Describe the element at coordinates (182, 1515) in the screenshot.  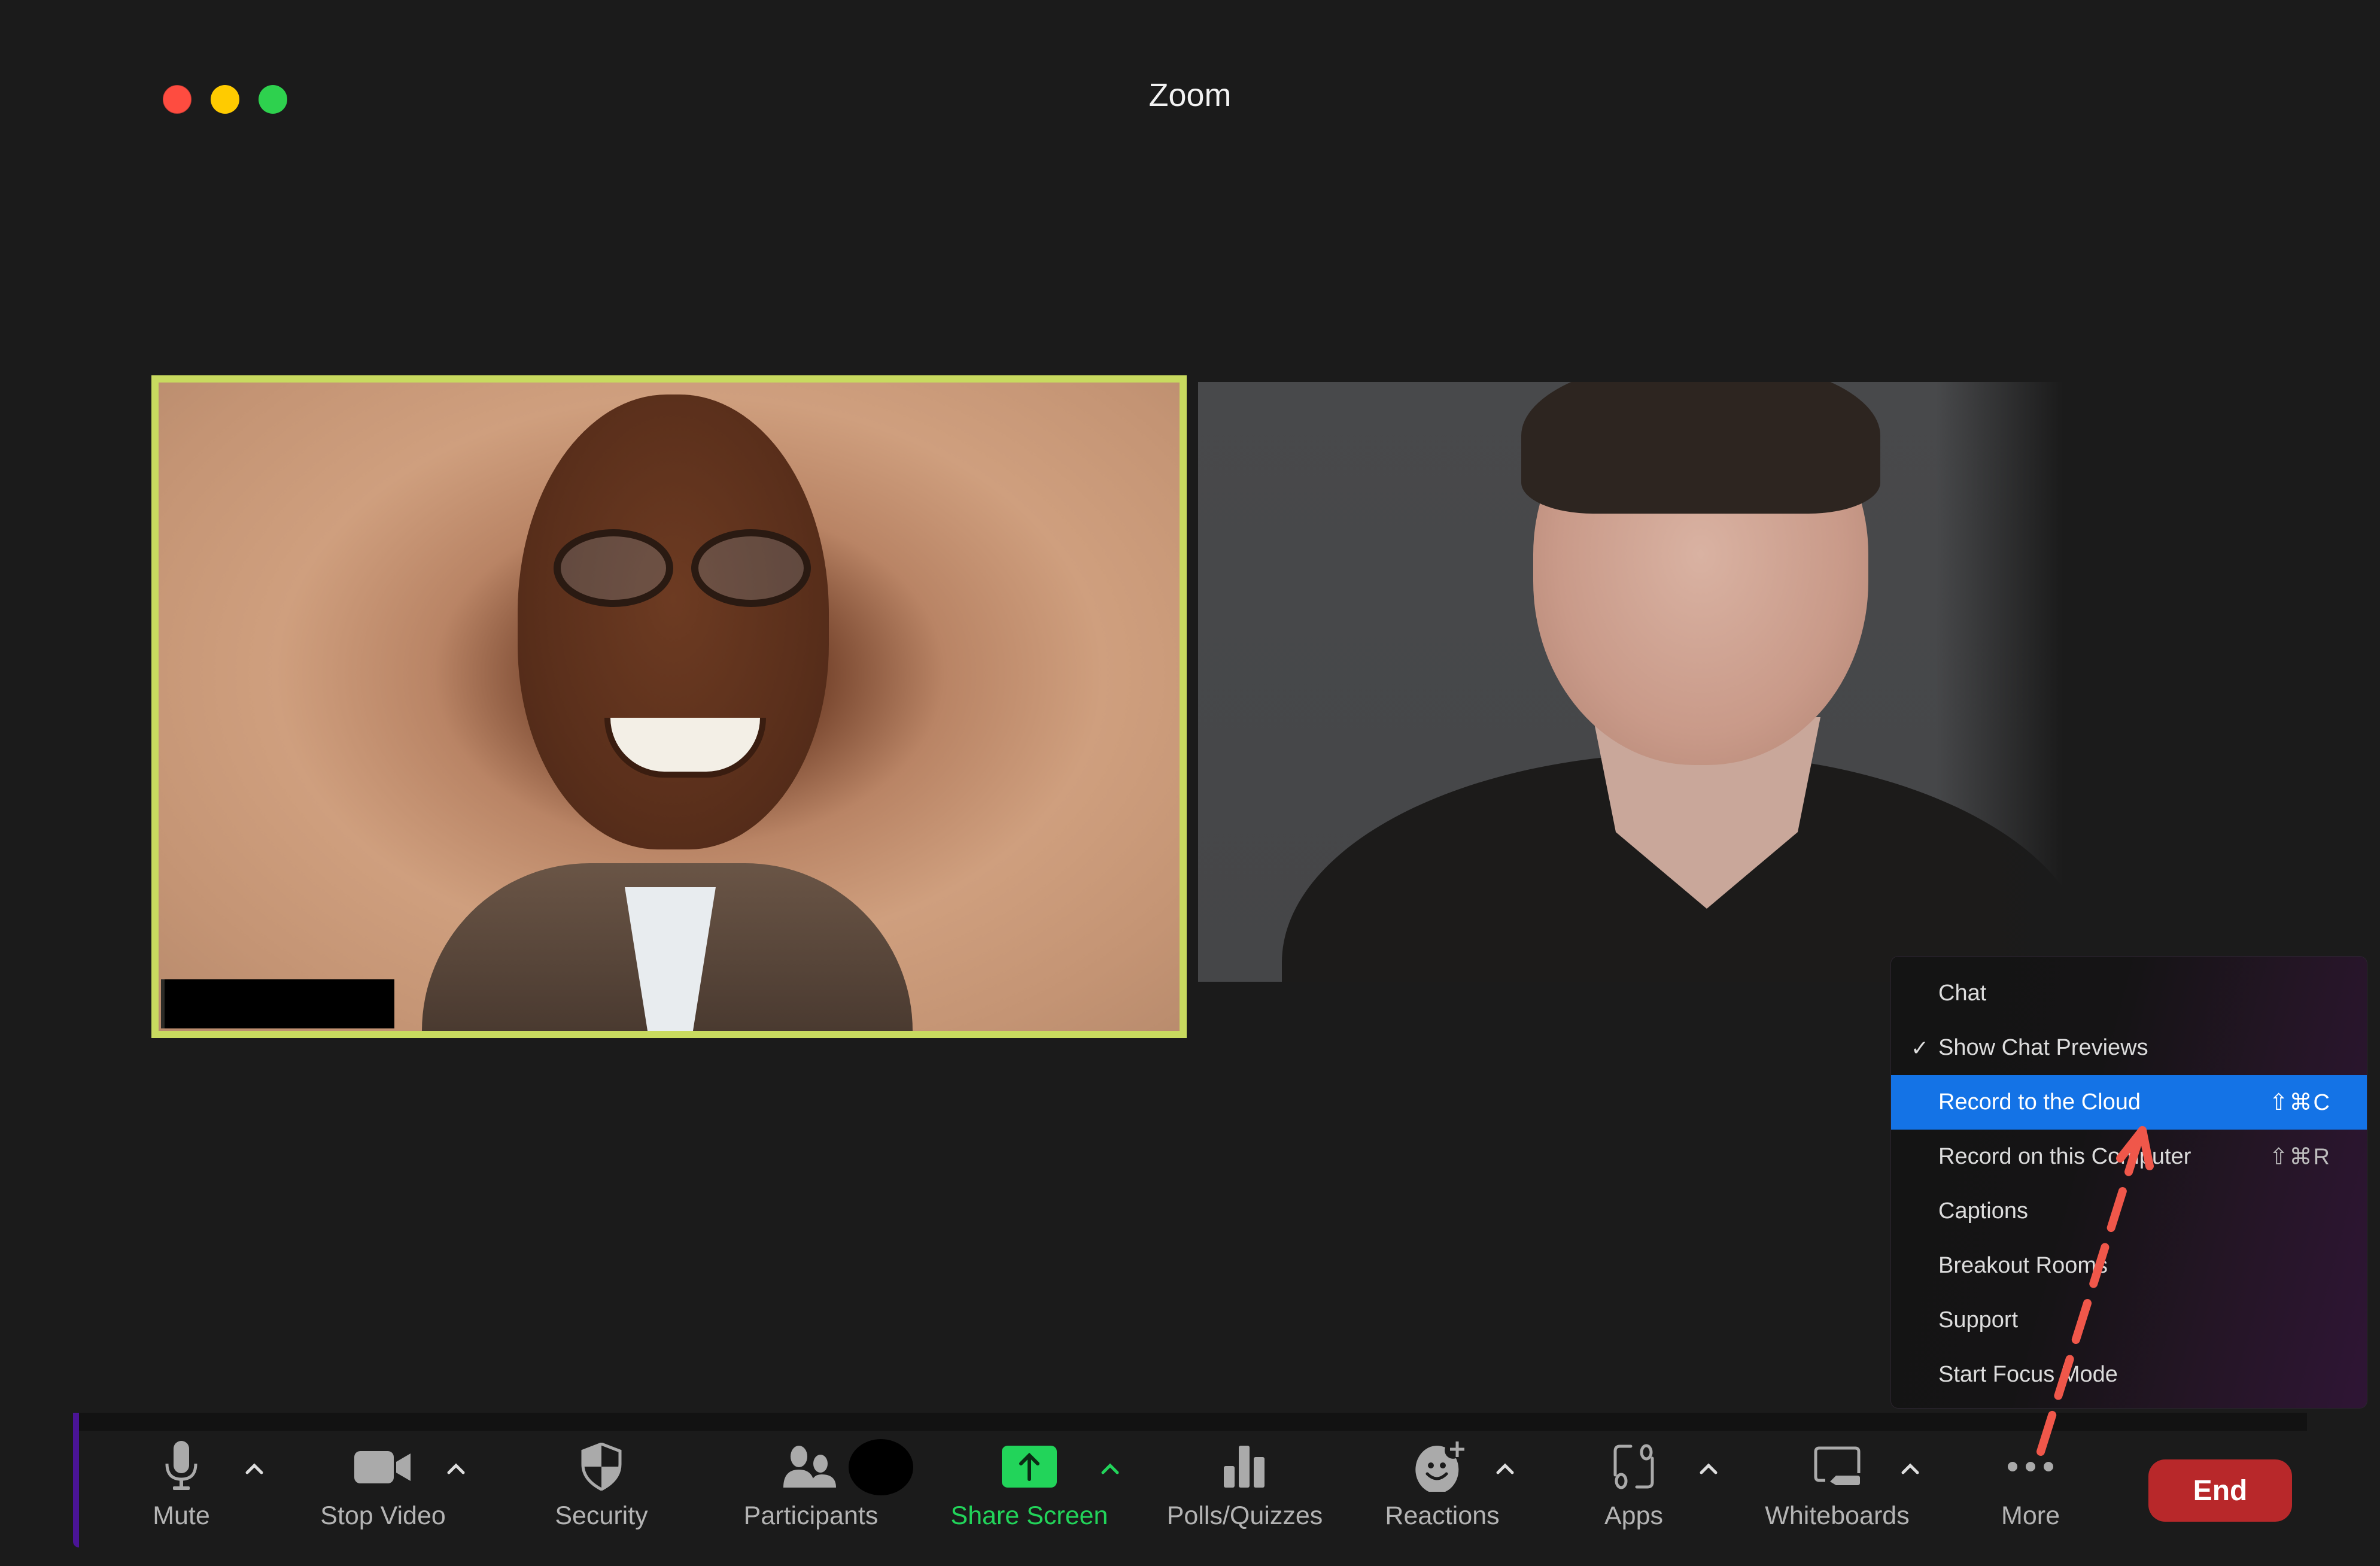
I see `mute-label: Mute` at that location.